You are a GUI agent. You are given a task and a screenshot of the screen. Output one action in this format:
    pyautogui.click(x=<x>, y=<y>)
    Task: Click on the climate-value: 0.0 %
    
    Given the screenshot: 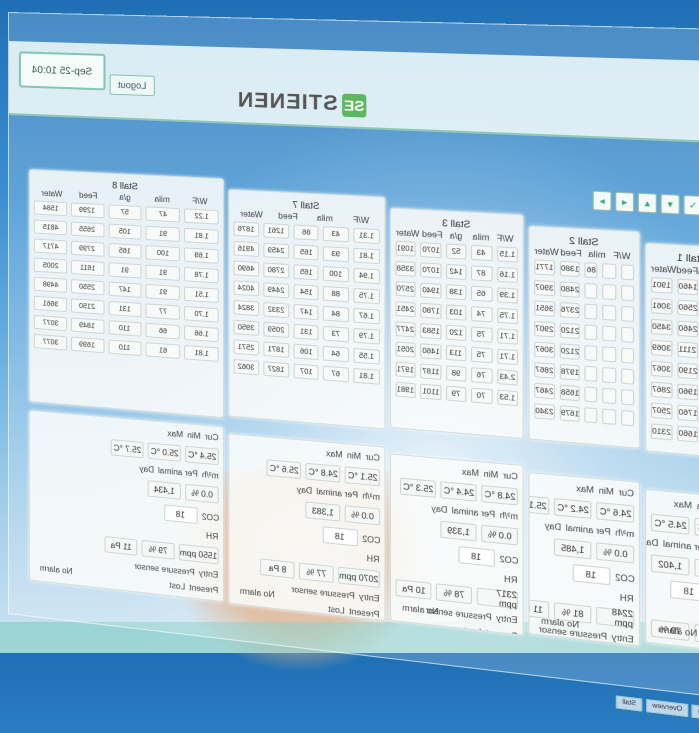 What is the action you would take?
    pyautogui.click(x=500, y=535)
    